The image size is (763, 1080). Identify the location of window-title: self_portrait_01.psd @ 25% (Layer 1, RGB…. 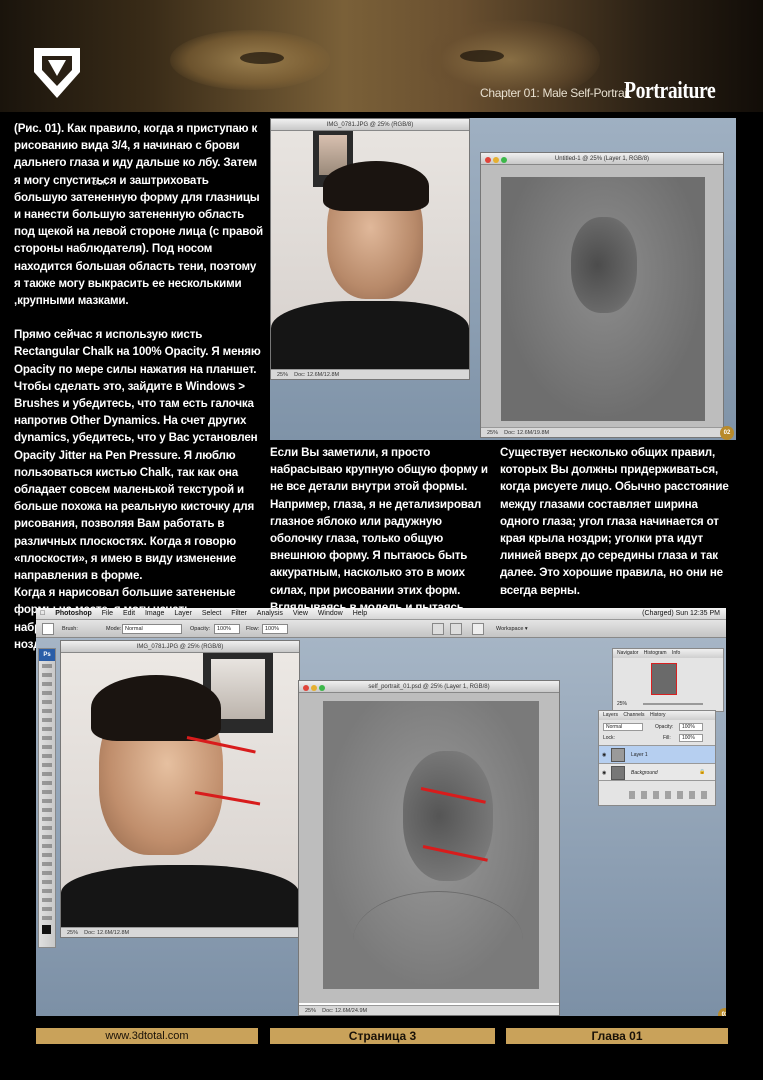
(429, 687).